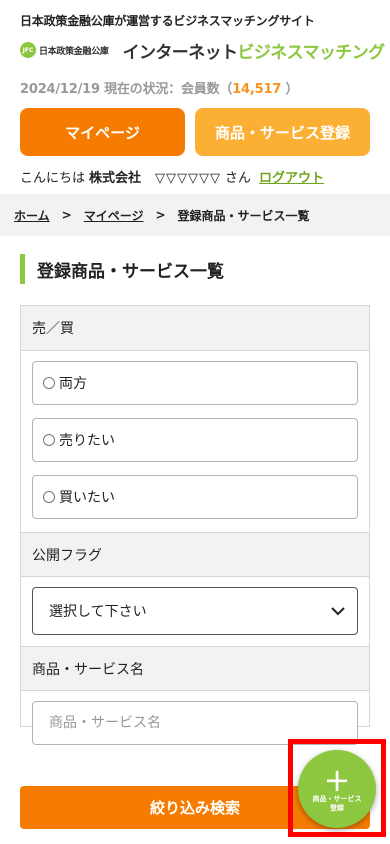 The width and height of the screenshot is (390, 844). I want to click on product-name-body, so click(195, 718).